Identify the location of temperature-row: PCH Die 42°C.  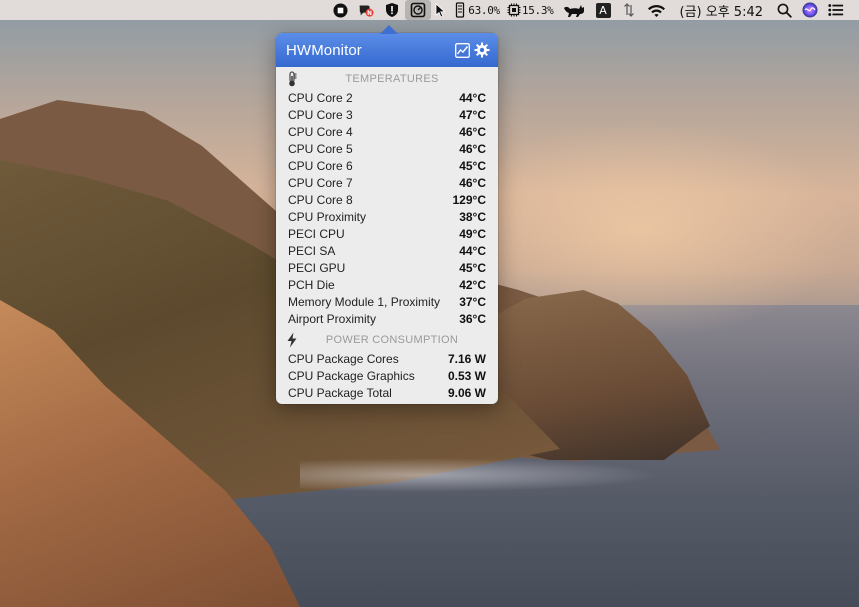
(387, 284).